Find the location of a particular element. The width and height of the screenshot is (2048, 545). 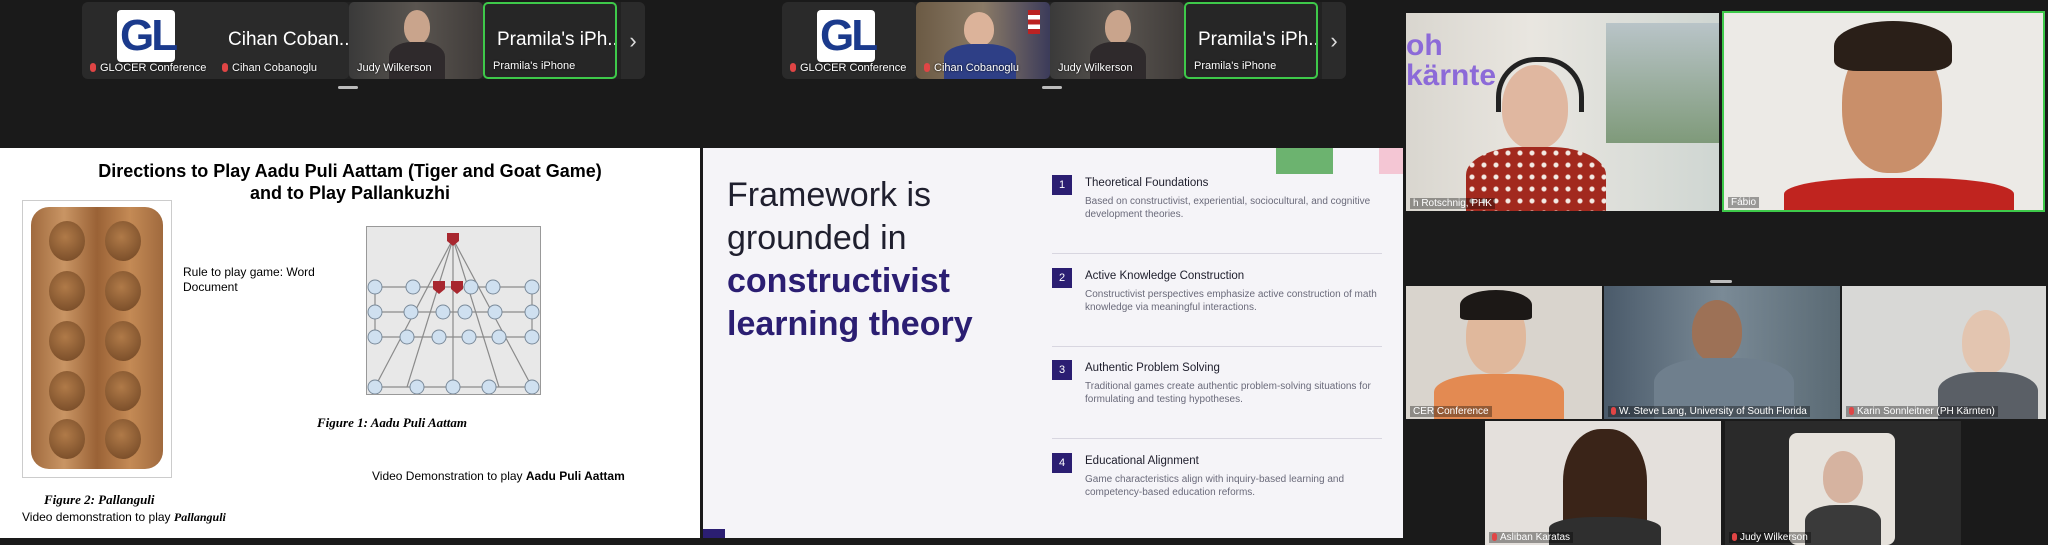

video-tile-judy-gallery: Judy Wilkerson is located at coordinates (1843, 483).